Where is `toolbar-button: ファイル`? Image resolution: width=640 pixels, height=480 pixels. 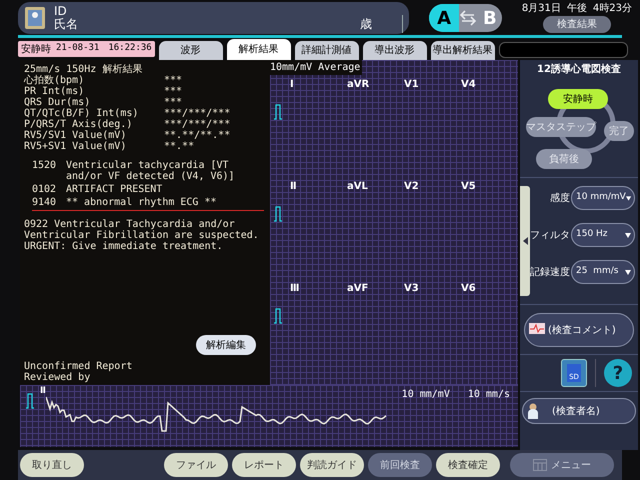 toolbar-button: ファイル is located at coordinates (196, 465).